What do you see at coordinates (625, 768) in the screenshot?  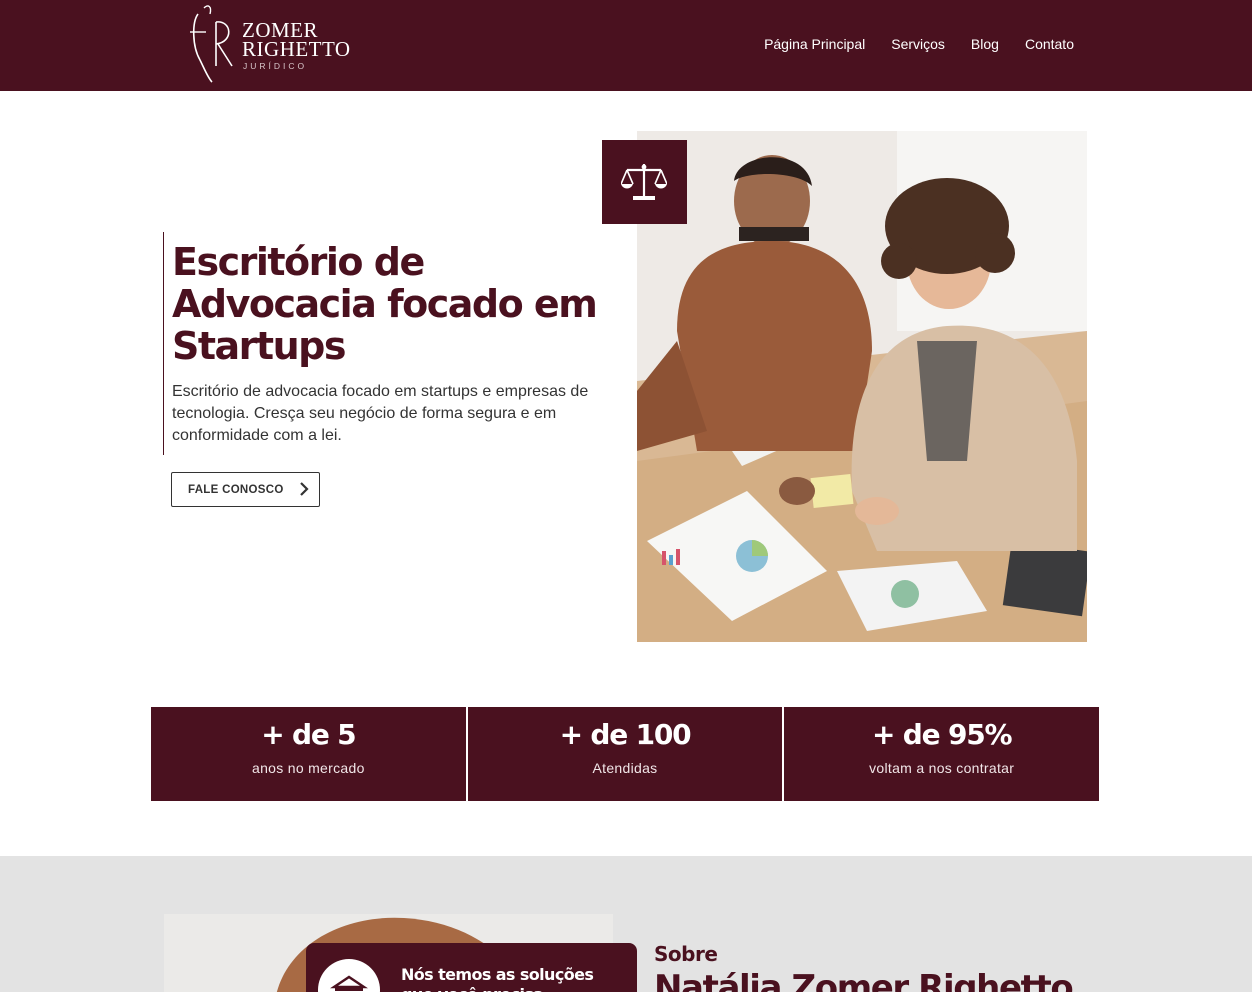 I see `stat-label: Atendidas` at bounding box center [625, 768].